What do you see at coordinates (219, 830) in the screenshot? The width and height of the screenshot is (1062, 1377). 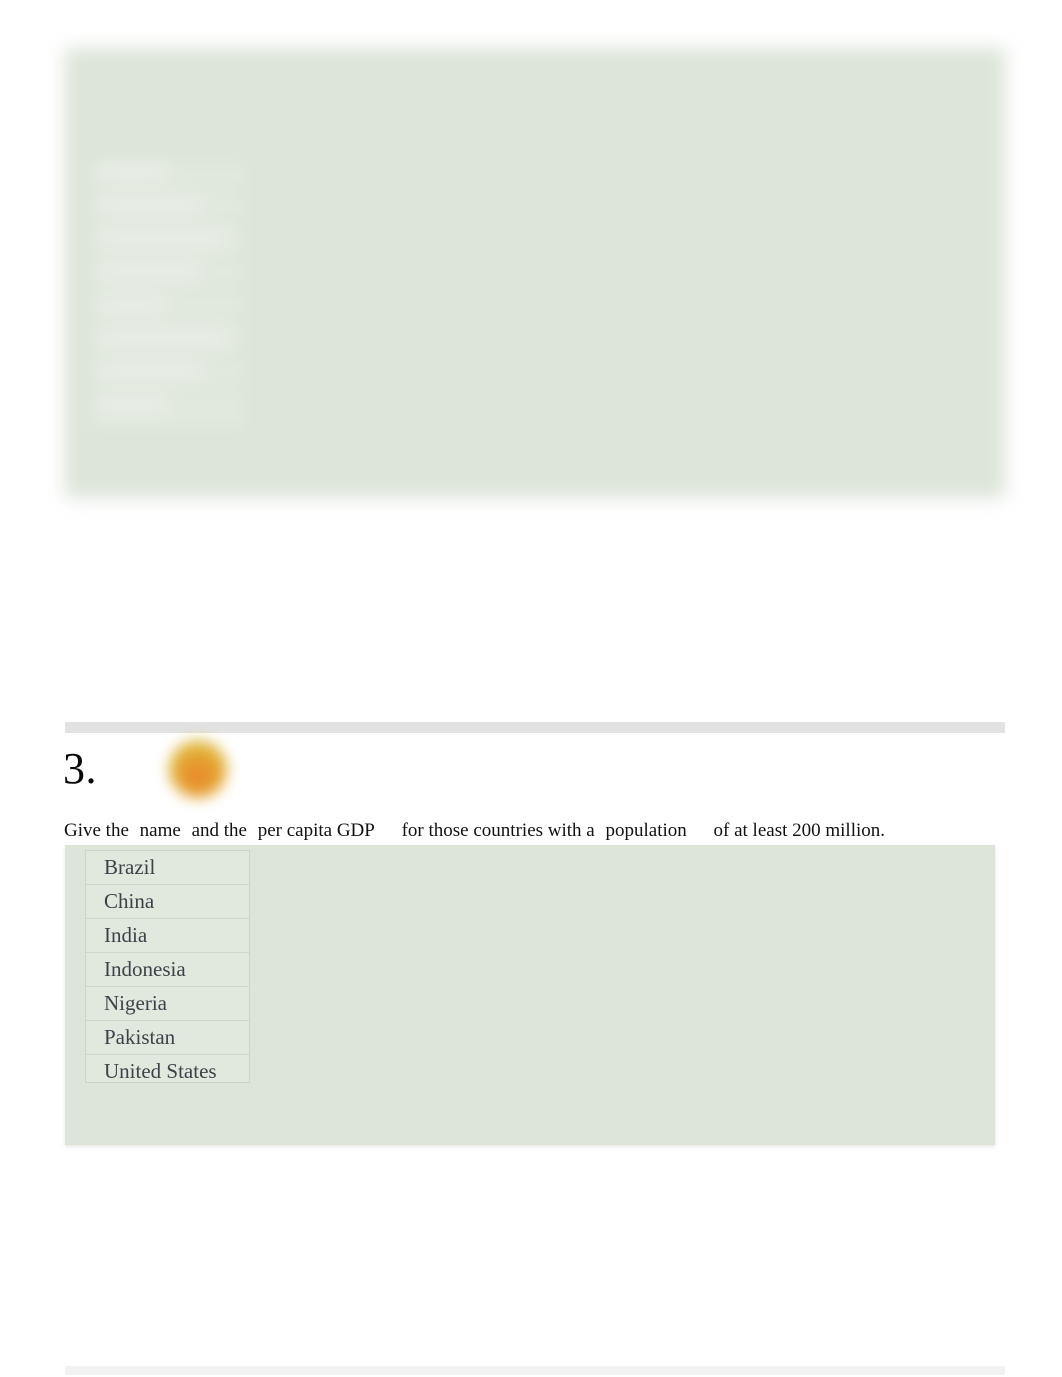 I see `prompt-segment-2: and the` at bounding box center [219, 830].